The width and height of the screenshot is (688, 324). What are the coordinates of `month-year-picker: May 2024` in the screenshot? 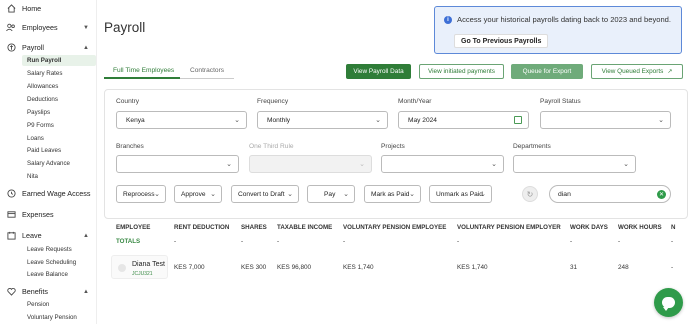 It's located at (463, 120).